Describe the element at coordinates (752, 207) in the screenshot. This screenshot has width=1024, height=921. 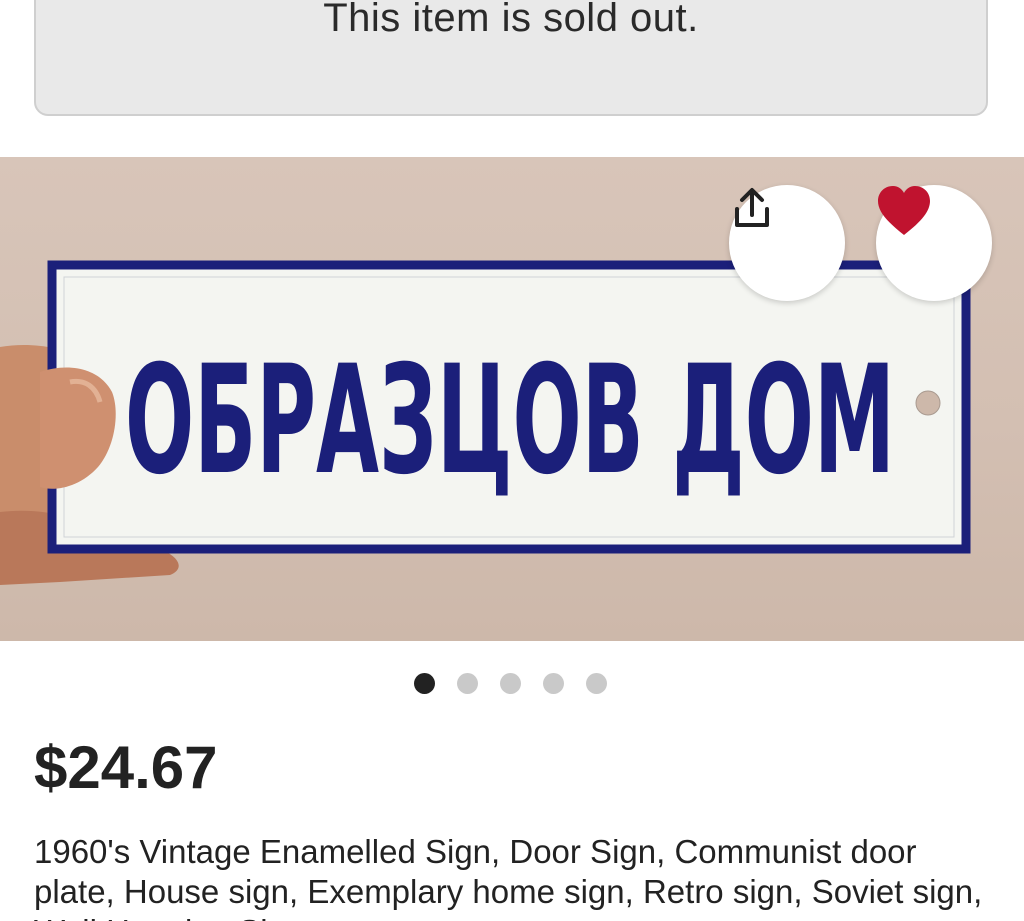
I see `share-icon` at that location.